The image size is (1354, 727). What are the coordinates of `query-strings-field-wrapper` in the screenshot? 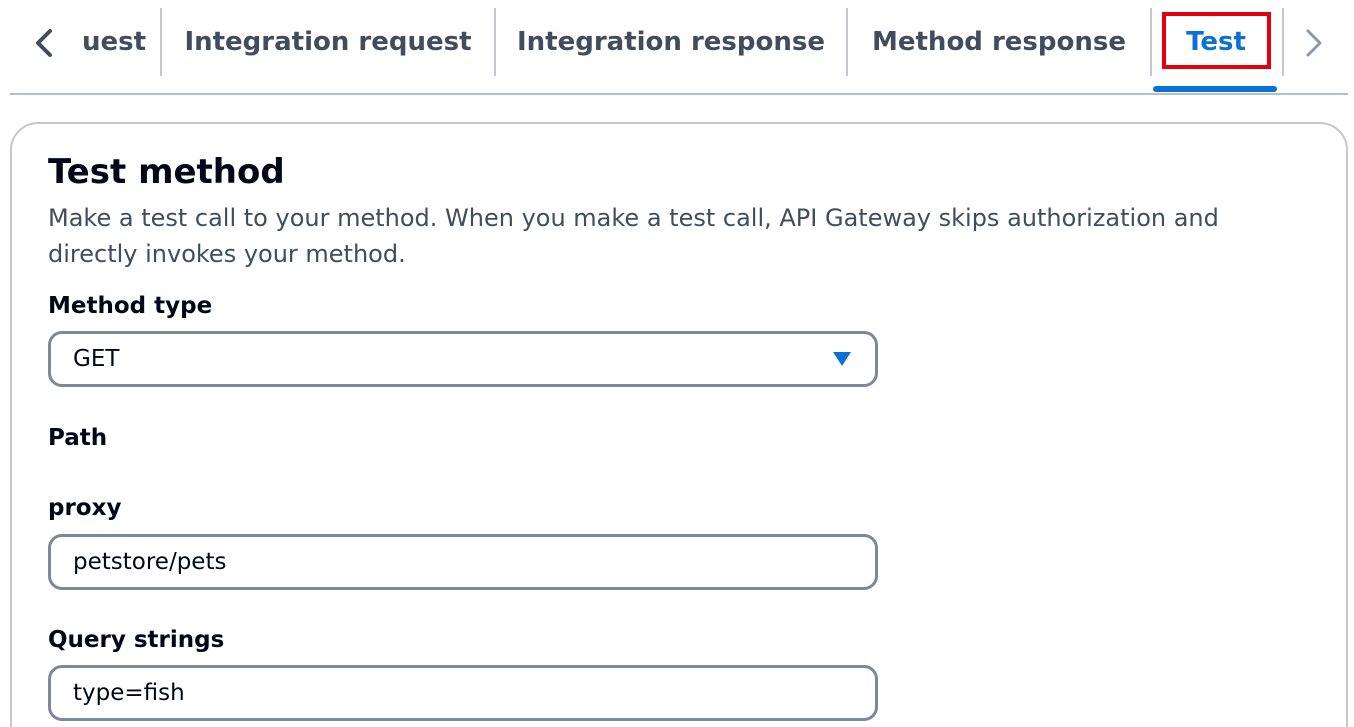 It's located at (463, 693).